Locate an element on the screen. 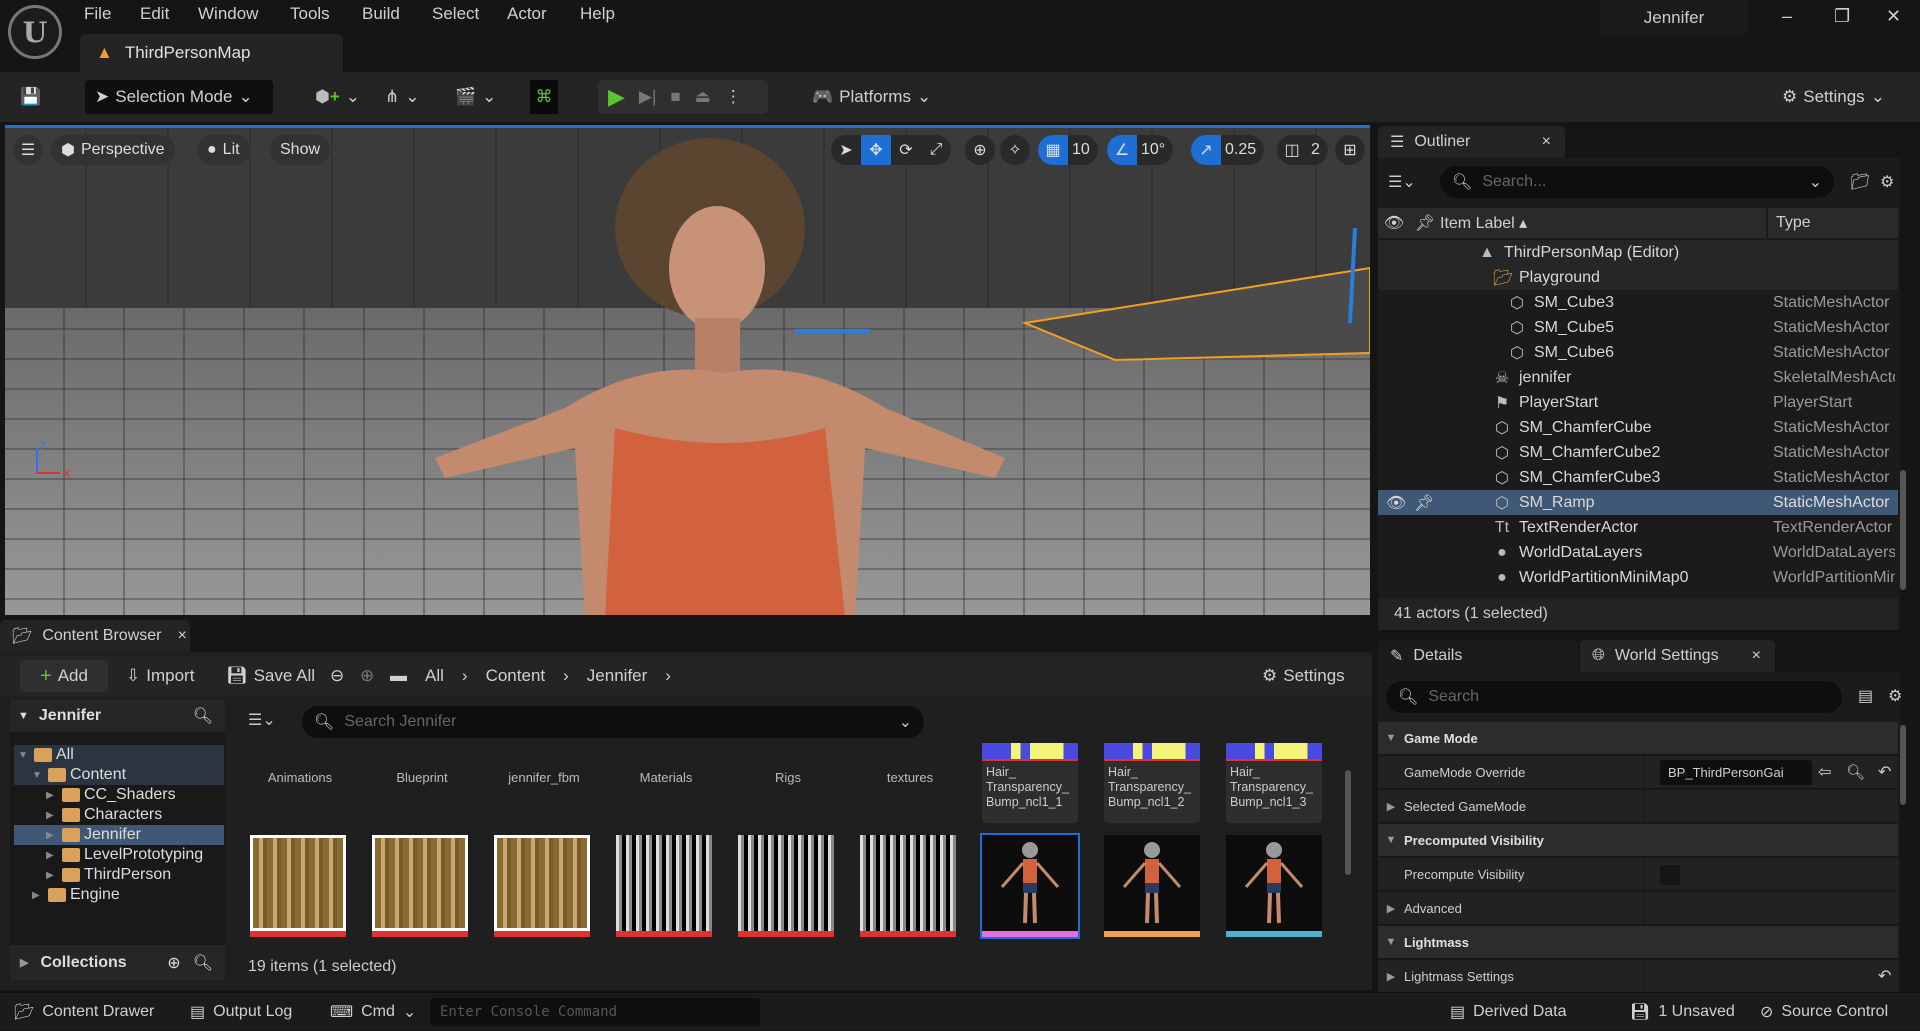 The width and height of the screenshot is (1920, 1031). tab-content-browser: 📂︎ Content Browser × is located at coordinates (95, 636).